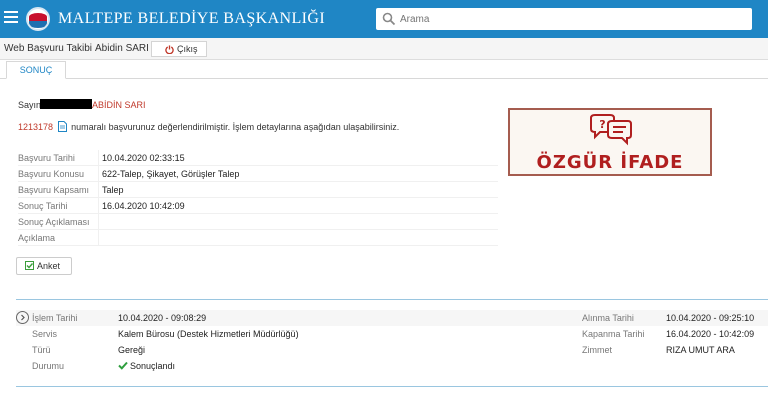 The image size is (768, 400). I want to click on app-name-label: Web Başvuru Takibi, so click(48, 48).